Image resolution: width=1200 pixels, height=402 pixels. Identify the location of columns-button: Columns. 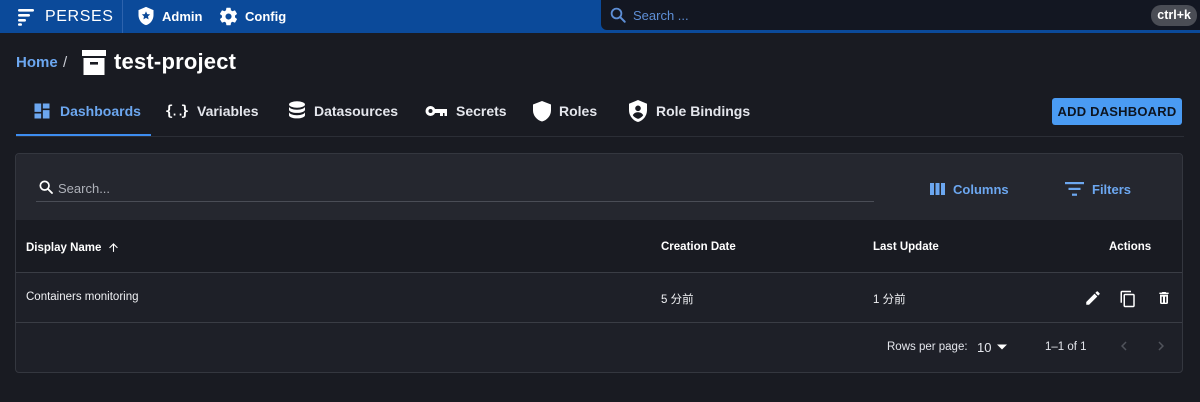
(969, 189).